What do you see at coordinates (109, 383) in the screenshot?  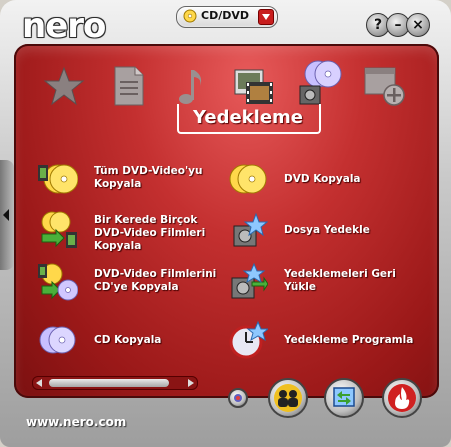 I see `scrollbar-thumb` at bounding box center [109, 383].